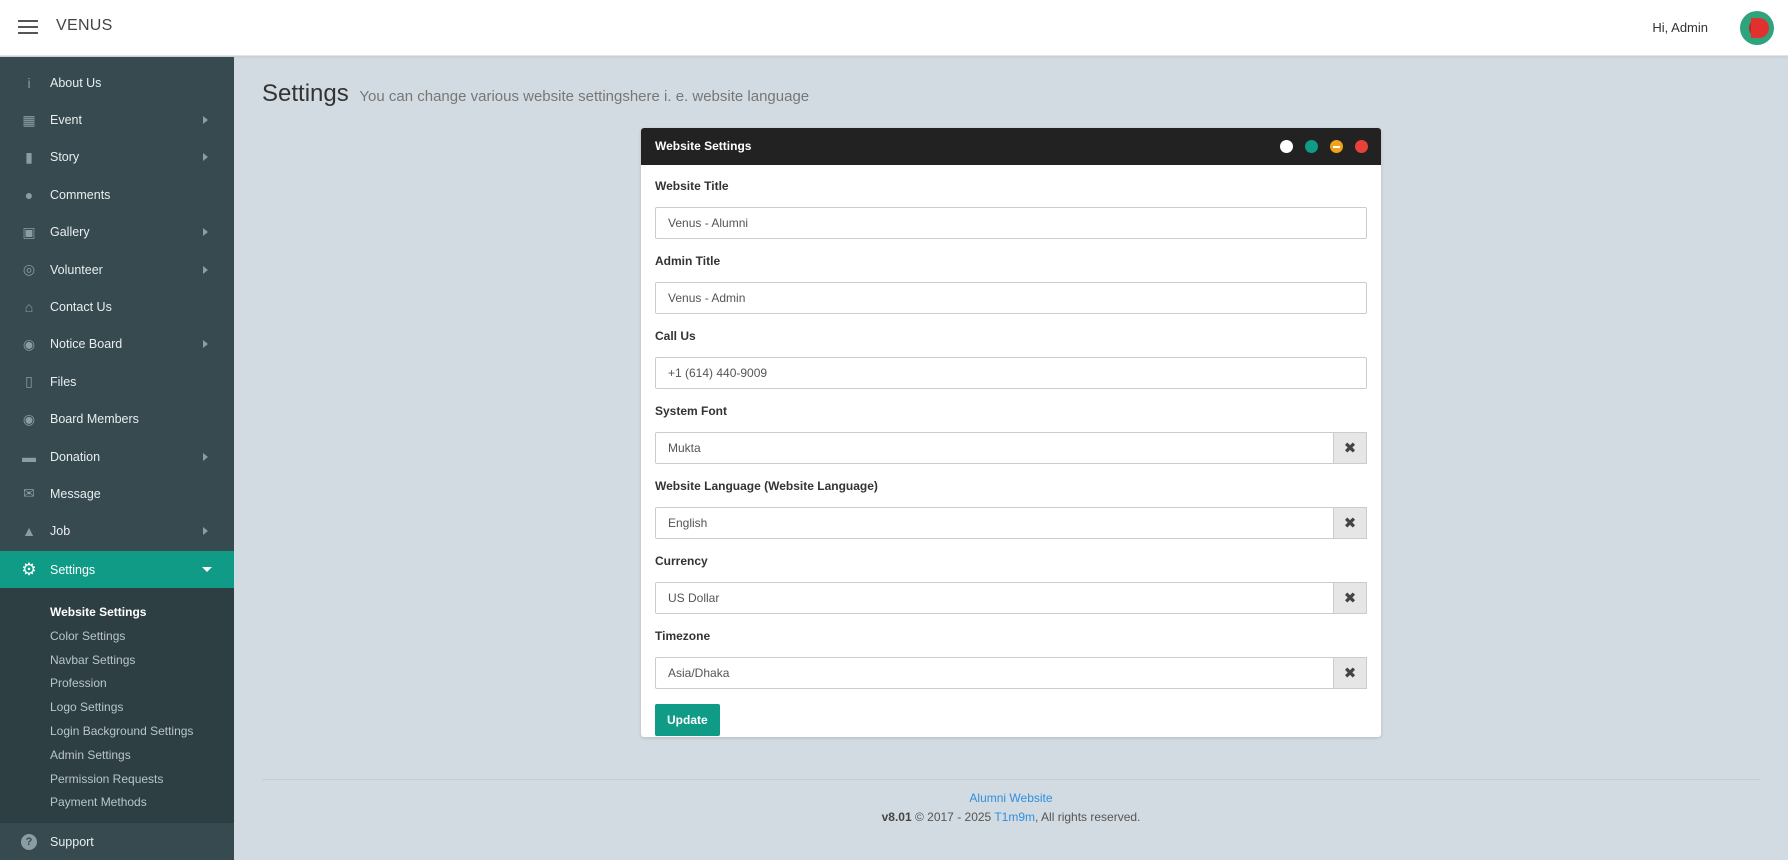 The width and height of the screenshot is (1788, 860). Describe the element at coordinates (117, 636) in the screenshot. I see `submenu-item-color-settings: Color Settings` at that location.